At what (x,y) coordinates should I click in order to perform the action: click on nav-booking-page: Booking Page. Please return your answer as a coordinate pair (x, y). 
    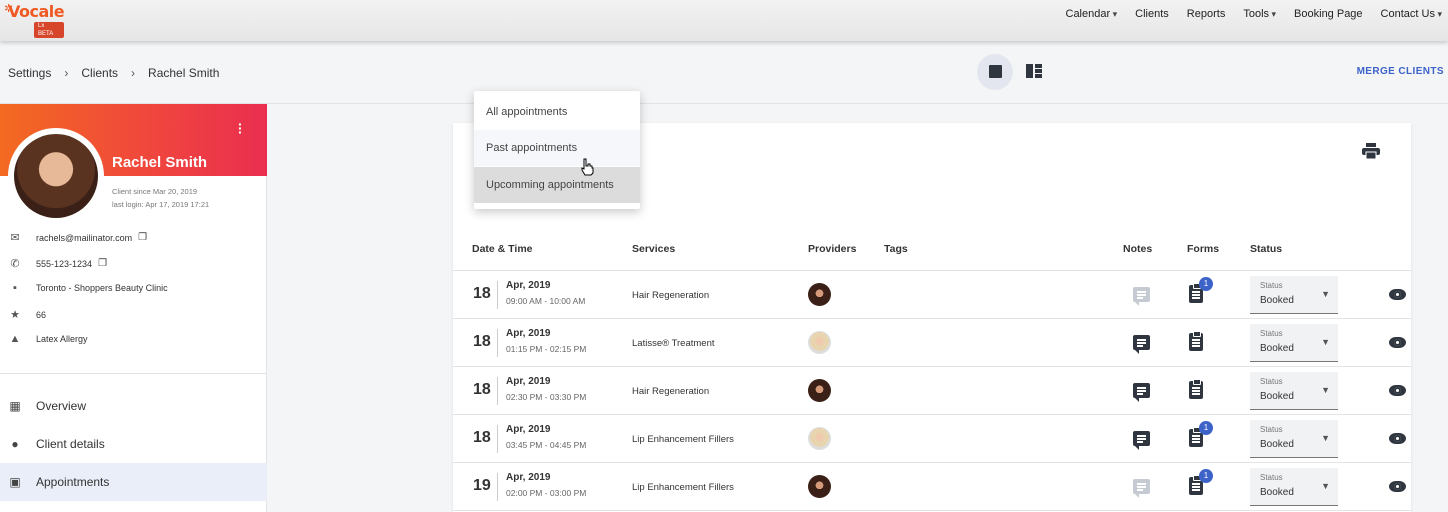
    Looking at the image, I should click on (1328, 14).